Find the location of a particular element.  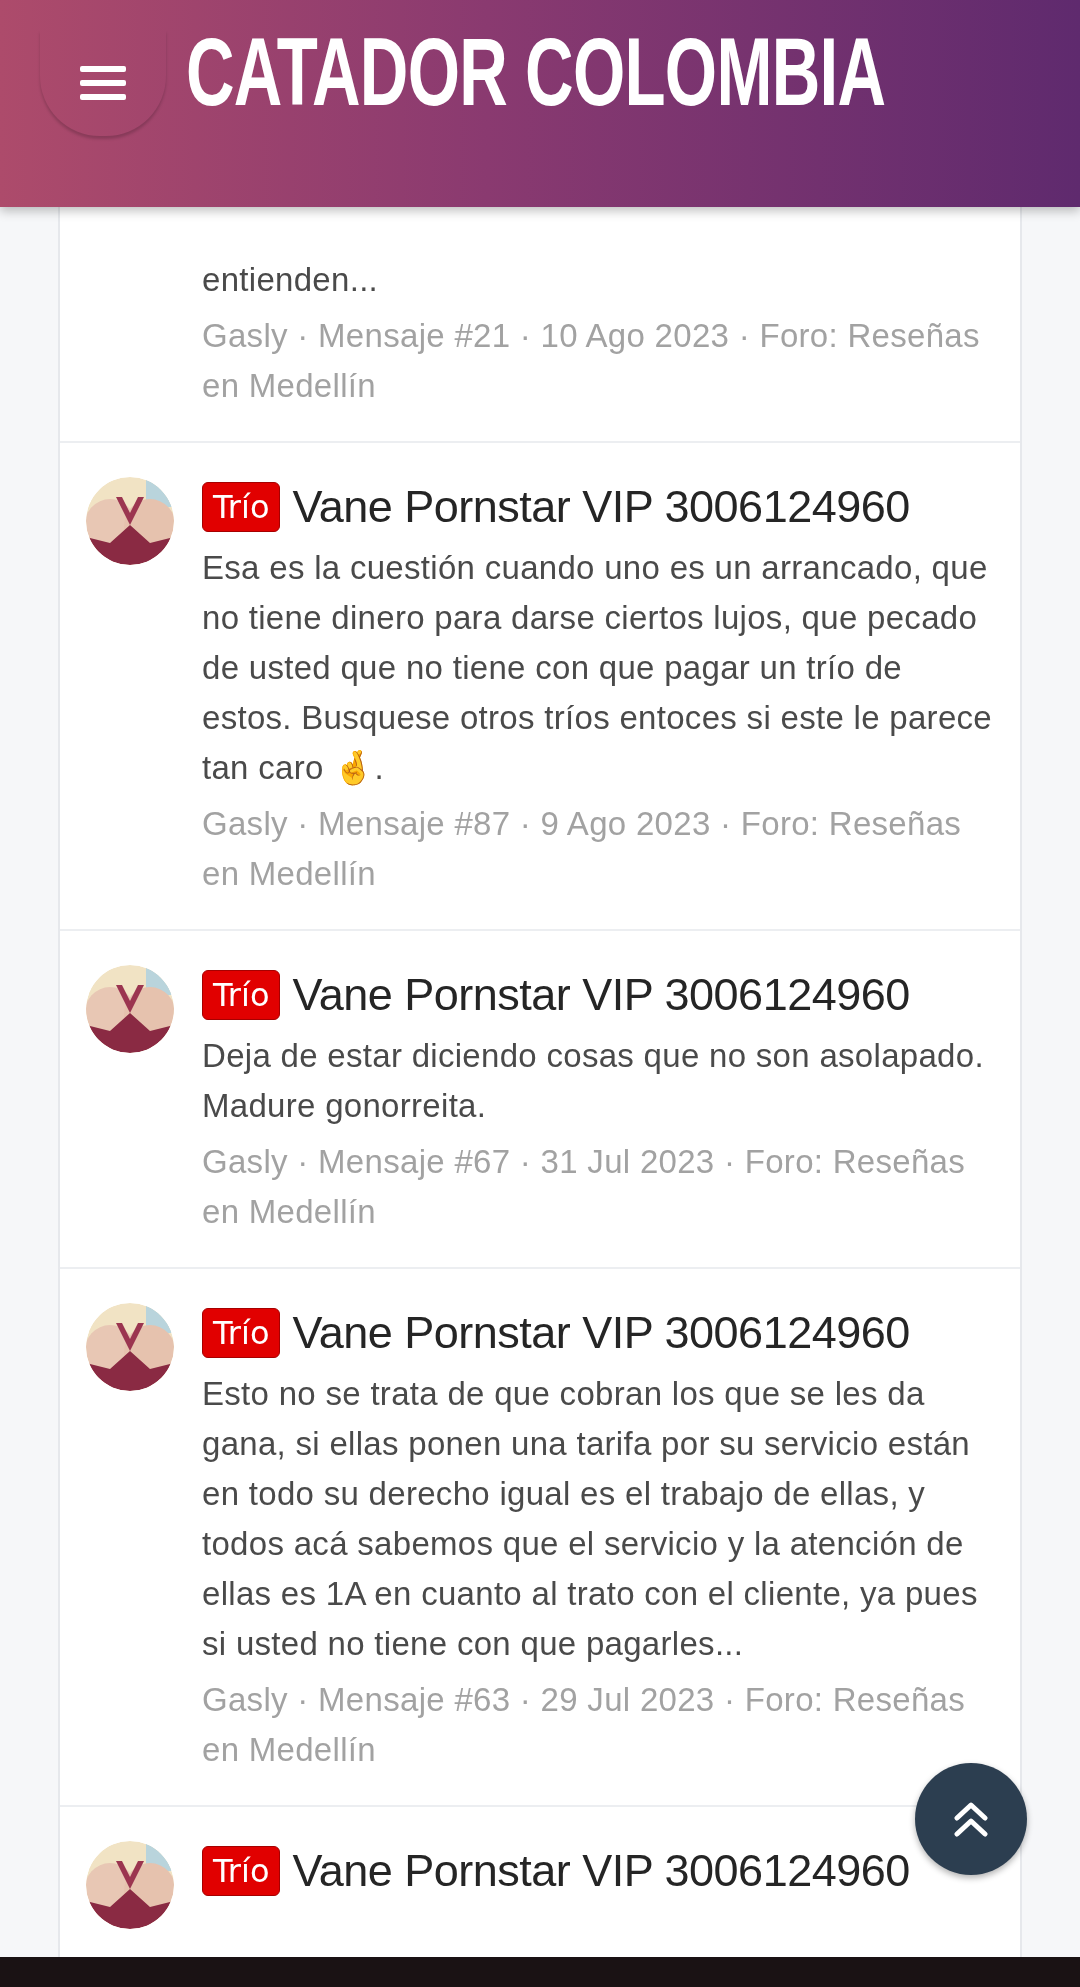

post-snippet: Deja de estar diciendo cosas que no son asolapado. Madure gonorreita. is located at coordinates (593, 1081).